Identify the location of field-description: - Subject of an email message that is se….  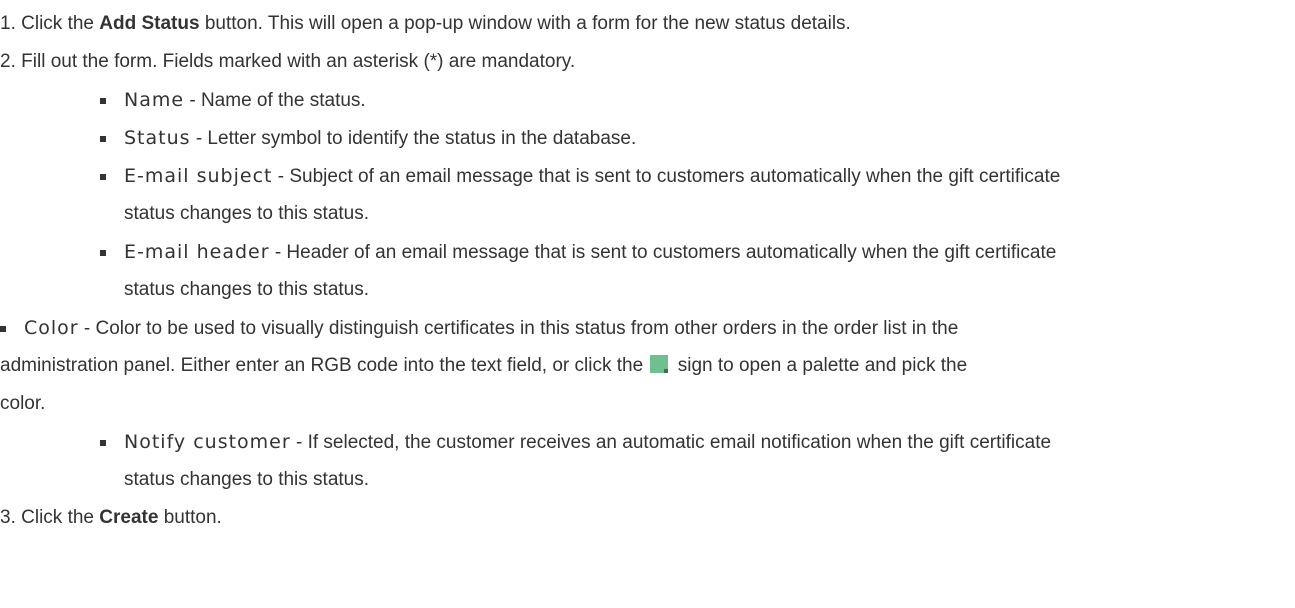
(666, 176).